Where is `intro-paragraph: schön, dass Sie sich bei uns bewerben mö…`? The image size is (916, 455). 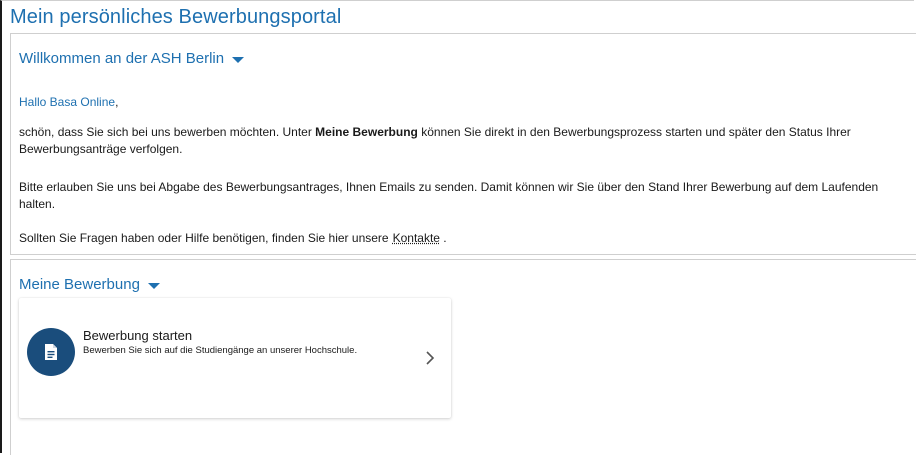 intro-paragraph: schön, dass Sie sich bei uns bewerben mö… is located at coordinates (462, 141).